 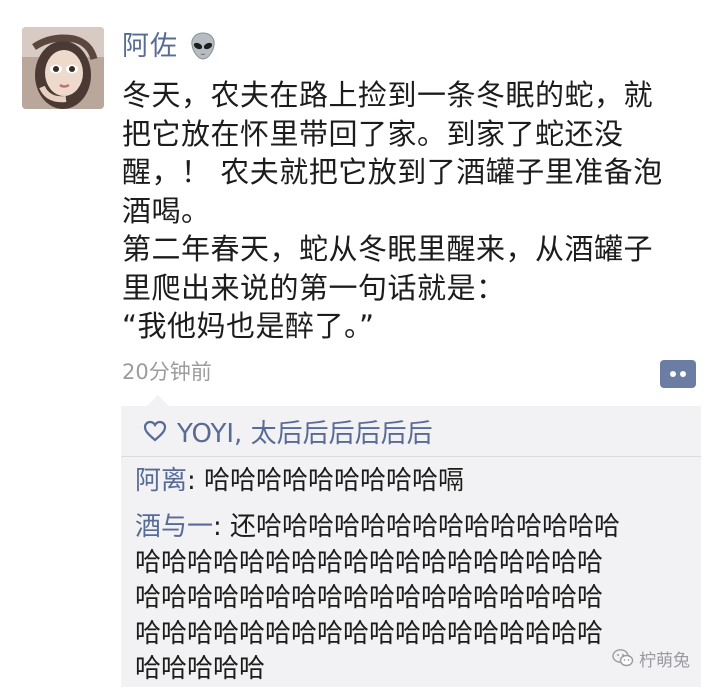 What do you see at coordinates (425, 527) in the screenshot?
I see `comment-text: 还哈哈哈哈哈哈哈哈哈哈哈哈哈哈` at bounding box center [425, 527].